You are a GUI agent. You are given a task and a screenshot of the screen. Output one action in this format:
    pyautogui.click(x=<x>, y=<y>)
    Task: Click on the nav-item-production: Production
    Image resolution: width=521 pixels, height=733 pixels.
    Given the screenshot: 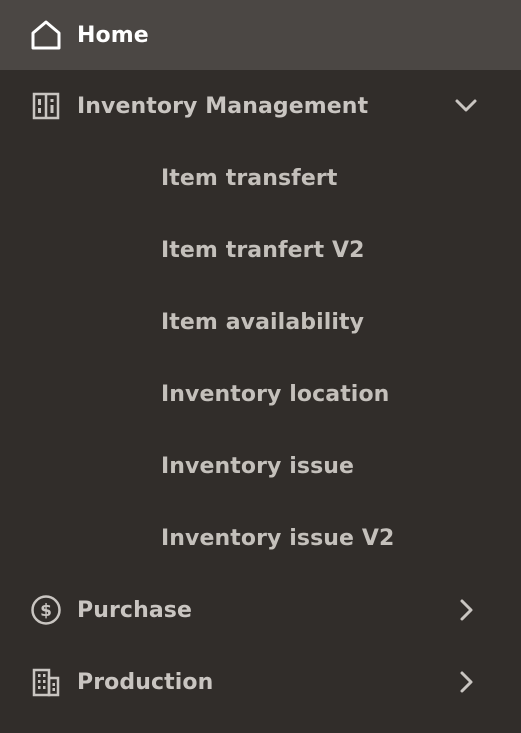 What is the action you would take?
    pyautogui.click(x=260, y=682)
    